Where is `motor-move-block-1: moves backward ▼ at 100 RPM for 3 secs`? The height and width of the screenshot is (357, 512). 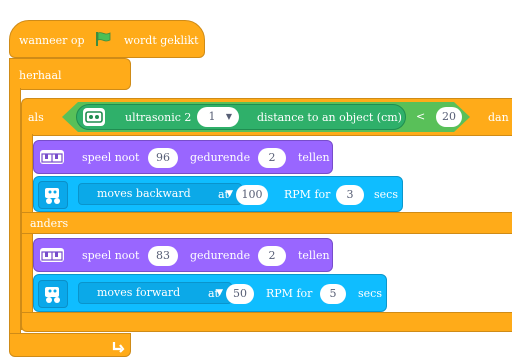 motor-move-block-1: moves backward ▼ at 100 RPM for 3 secs is located at coordinates (218, 194).